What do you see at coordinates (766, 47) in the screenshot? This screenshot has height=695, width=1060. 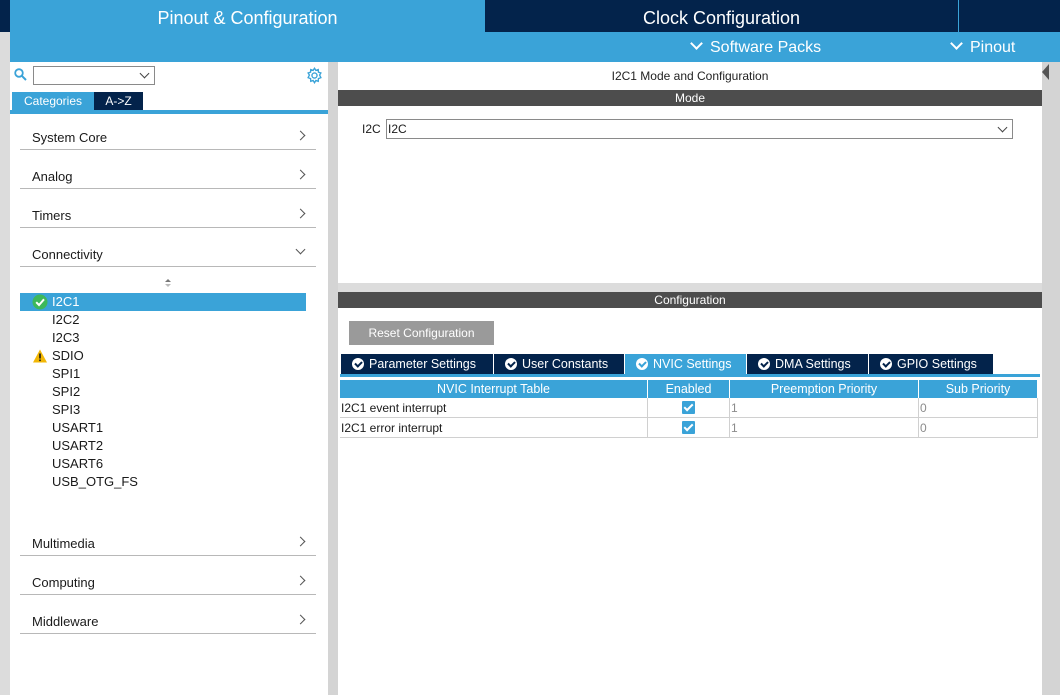 I see `software-packs-label: Software Packs` at bounding box center [766, 47].